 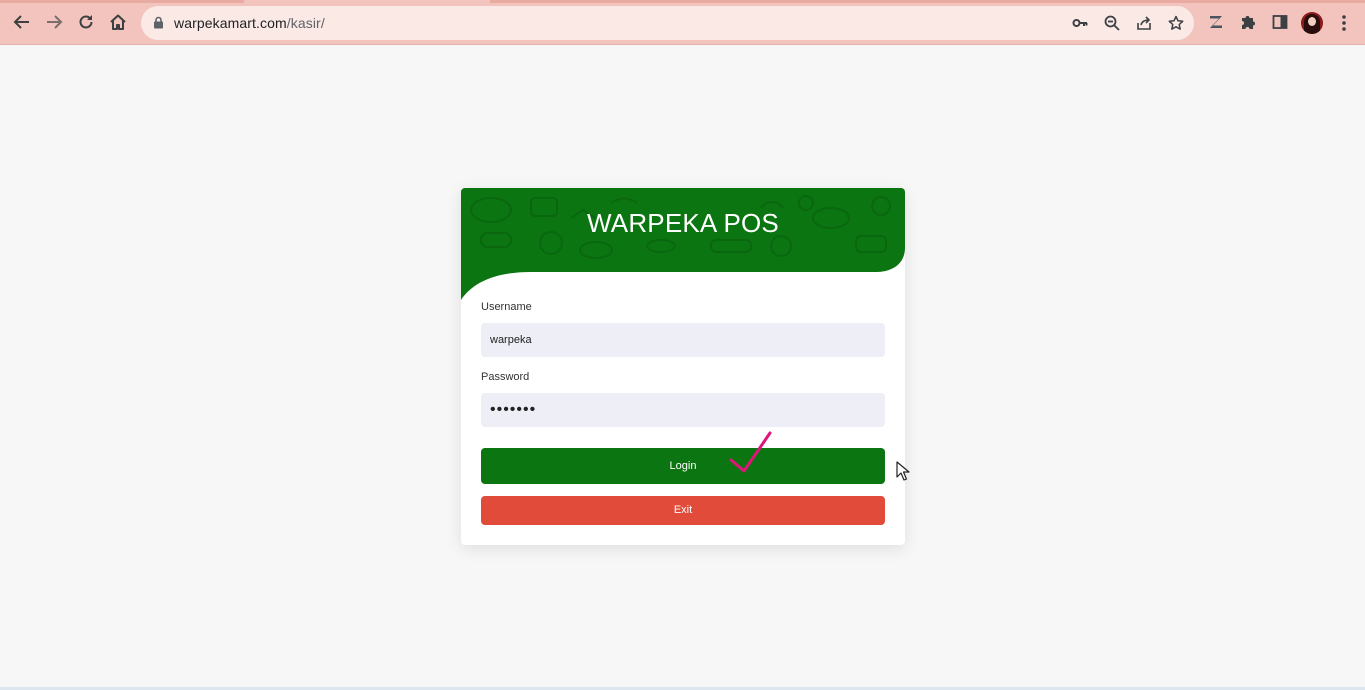 What do you see at coordinates (1280, 22) in the screenshot?
I see `side-panel-icon` at bounding box center [1280, 22].